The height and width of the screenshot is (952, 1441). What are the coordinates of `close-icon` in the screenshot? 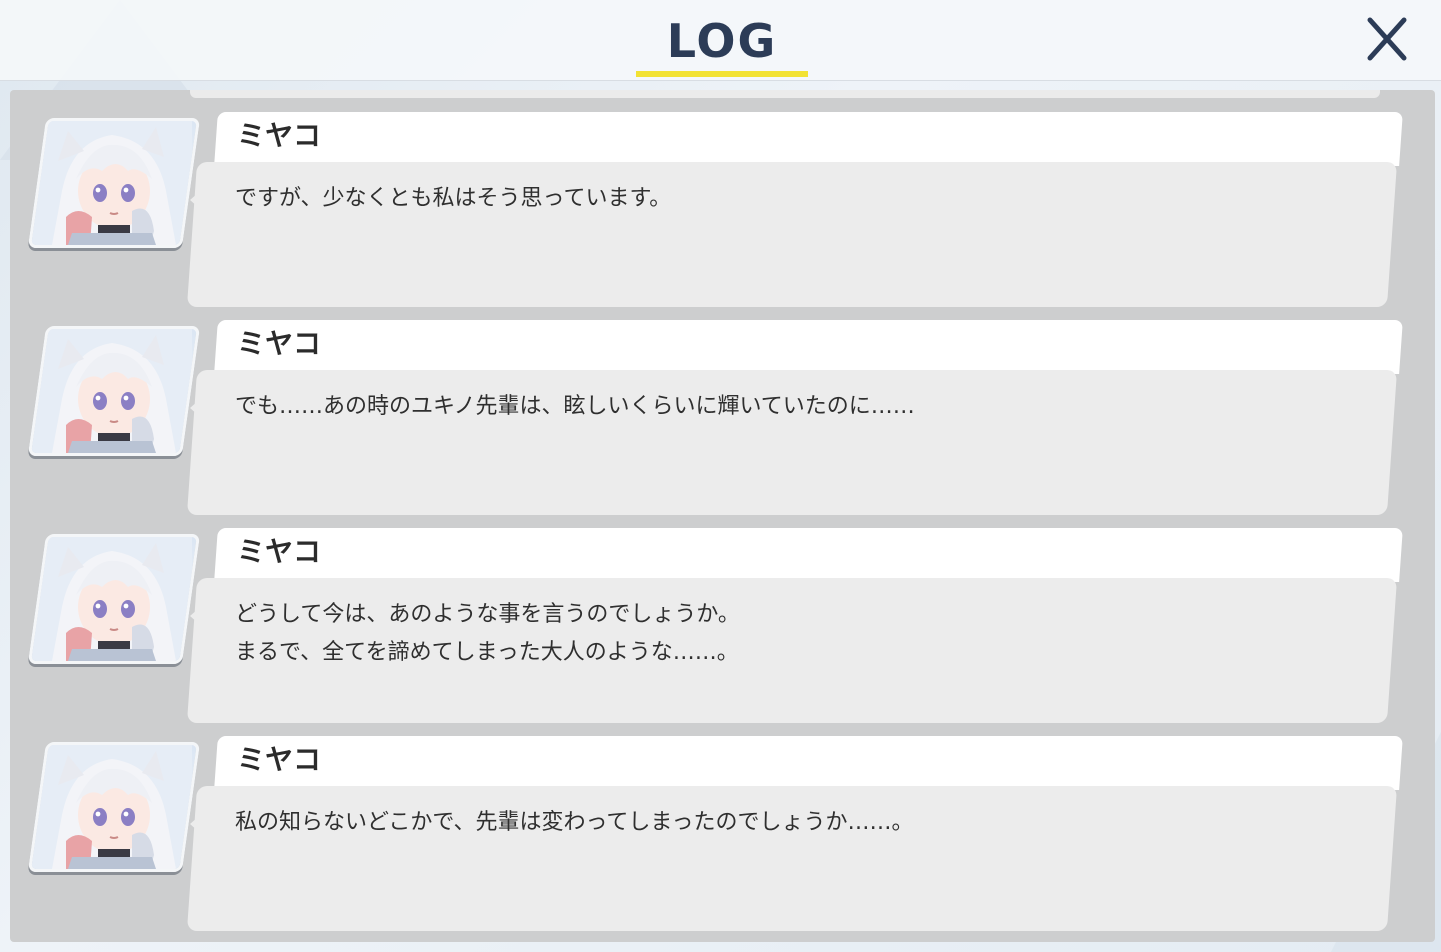 It's located at (1387, 39).